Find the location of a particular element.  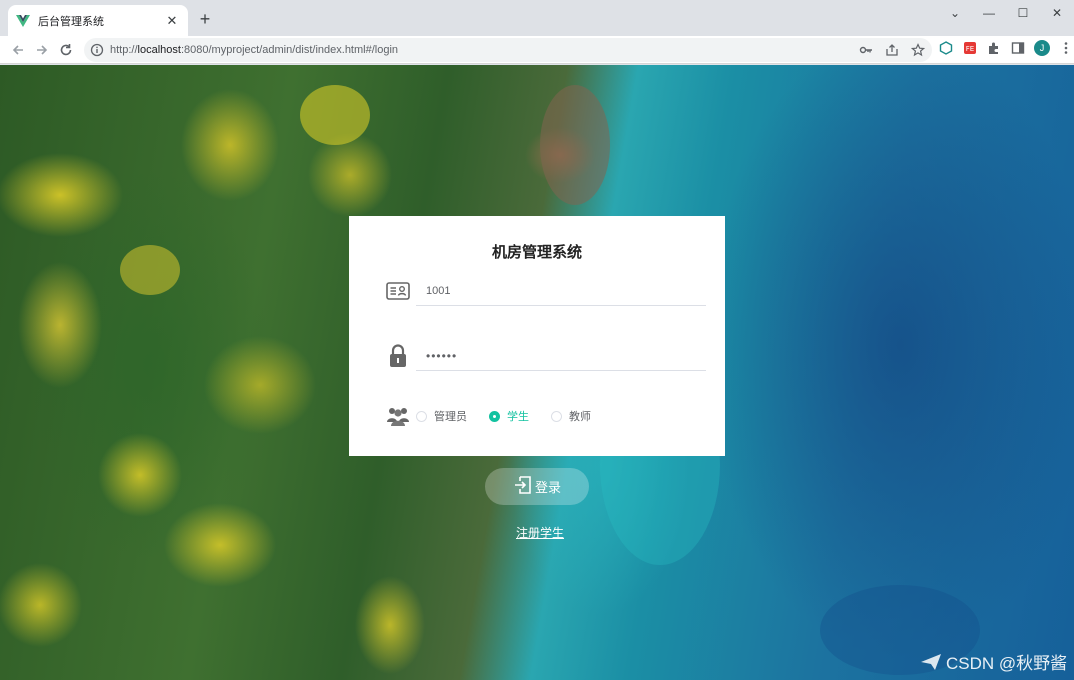

login-button: 登录 is located at coordinates (537, 486).